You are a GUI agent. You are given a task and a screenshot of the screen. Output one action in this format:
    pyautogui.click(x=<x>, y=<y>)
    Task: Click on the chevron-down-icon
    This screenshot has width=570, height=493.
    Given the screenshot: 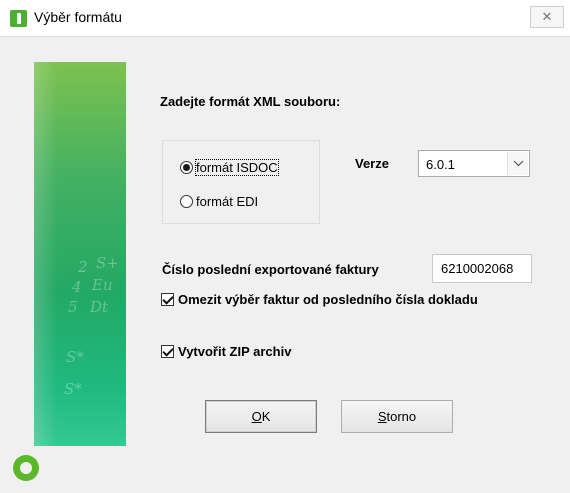 What is the action you would take?
    pyautogui.click(x=517, y=163)
    